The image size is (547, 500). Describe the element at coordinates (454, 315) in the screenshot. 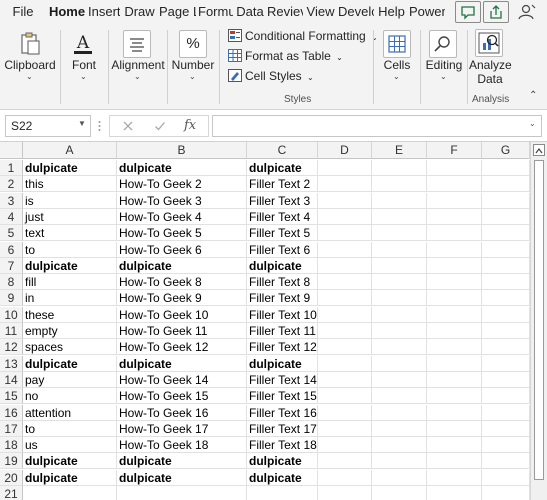

I see `cell-f10` at that location.